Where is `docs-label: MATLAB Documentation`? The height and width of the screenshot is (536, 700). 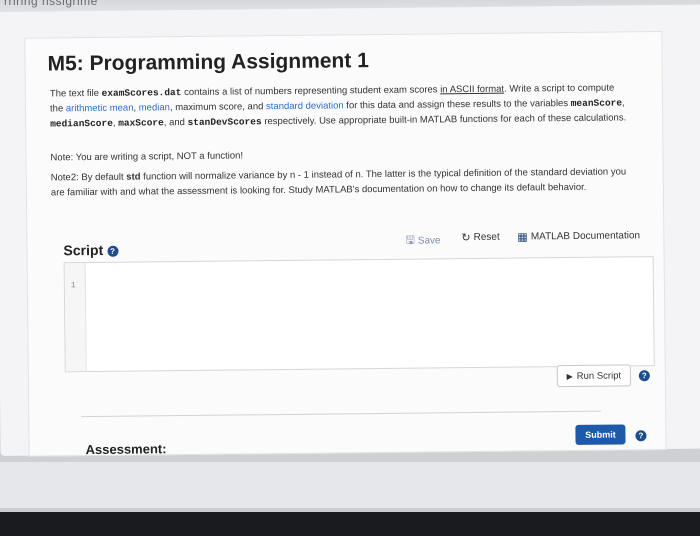 docs-label: MATLAB Documentation is located at coordinates (585, 236).